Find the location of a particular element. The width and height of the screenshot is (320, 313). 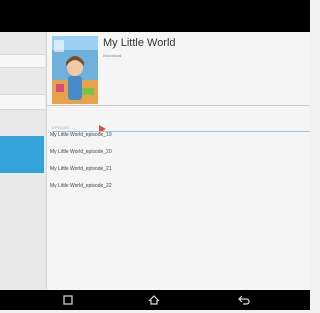

sidebar is located at coordinates (23, 161).